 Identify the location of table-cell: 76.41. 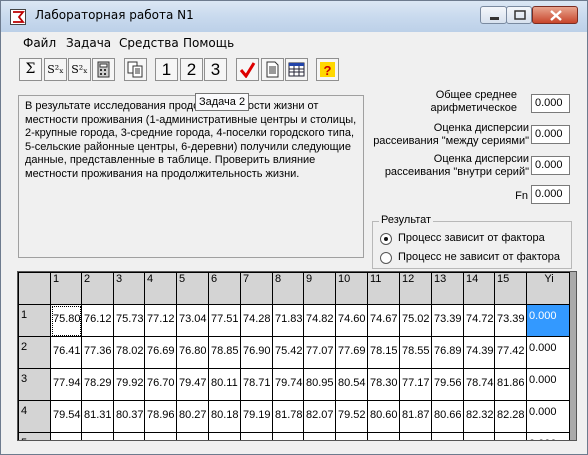
(66, 352).